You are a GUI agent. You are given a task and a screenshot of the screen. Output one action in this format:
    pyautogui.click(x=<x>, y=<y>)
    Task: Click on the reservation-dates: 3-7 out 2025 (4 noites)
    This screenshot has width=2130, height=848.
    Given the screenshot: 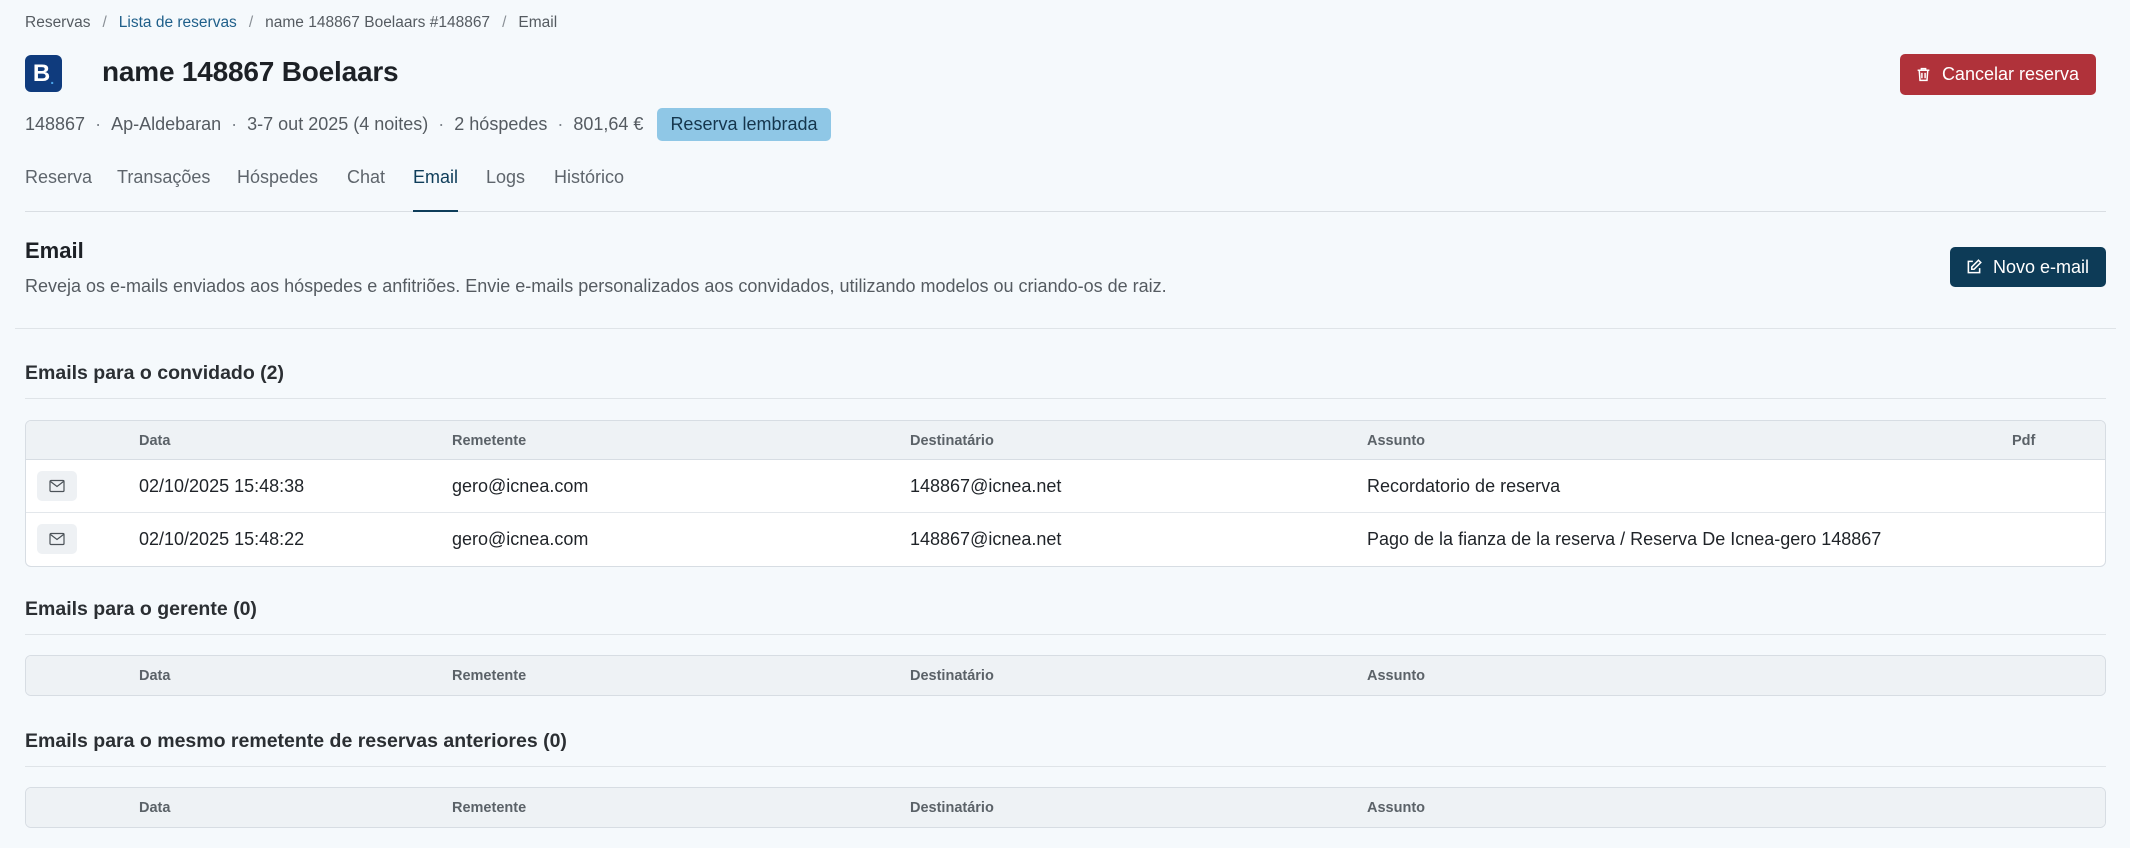 What is the action you would take?
    pyautogui.click(x=338, y=124)
    